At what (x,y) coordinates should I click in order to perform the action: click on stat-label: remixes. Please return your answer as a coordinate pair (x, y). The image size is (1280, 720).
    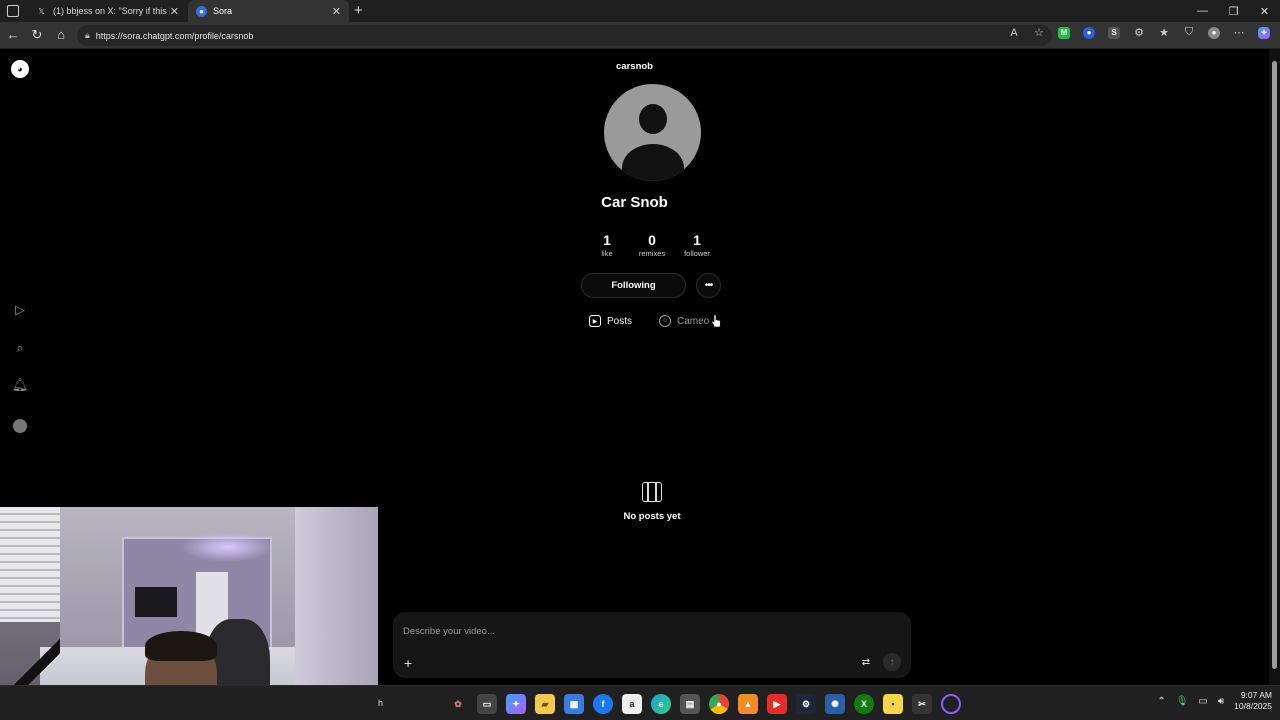
    Looking at the image, I should click on (652, 253).